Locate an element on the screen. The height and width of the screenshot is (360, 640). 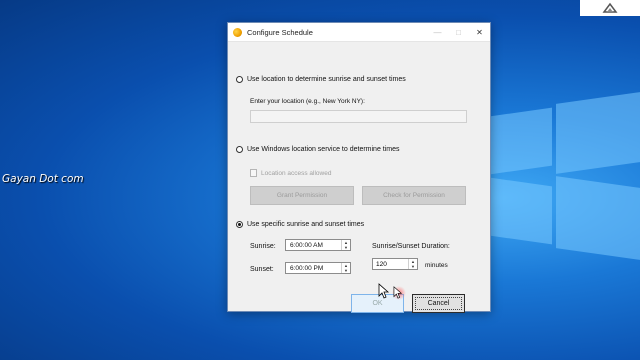
duration-input: 120 ▲ ▼ is located at coordinates (395, 264).